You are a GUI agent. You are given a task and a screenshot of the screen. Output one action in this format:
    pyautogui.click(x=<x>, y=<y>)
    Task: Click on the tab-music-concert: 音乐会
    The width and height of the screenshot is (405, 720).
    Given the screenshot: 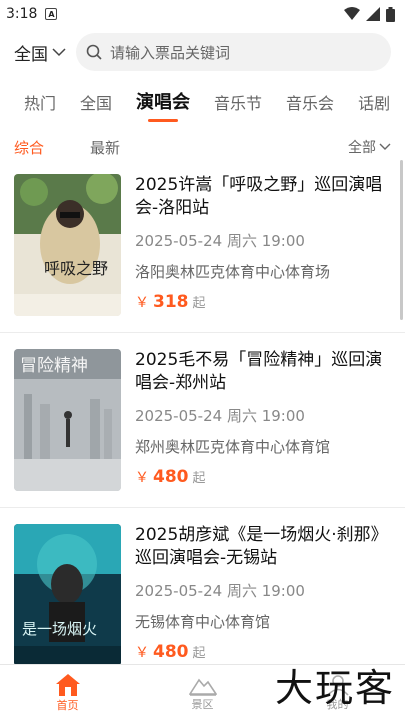 What is the action you would take?
    pyautogui.click(x=310, y=106)
    